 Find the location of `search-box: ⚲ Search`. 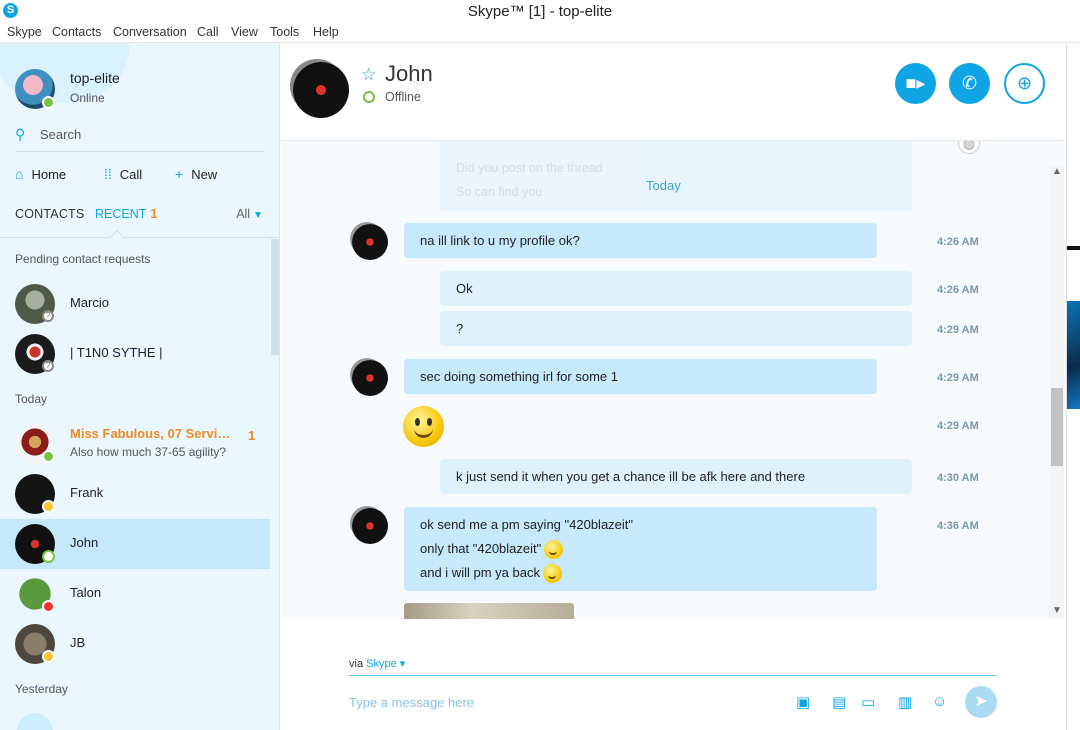

search-box: ⚲ Search is located at coordinates (140, 139).